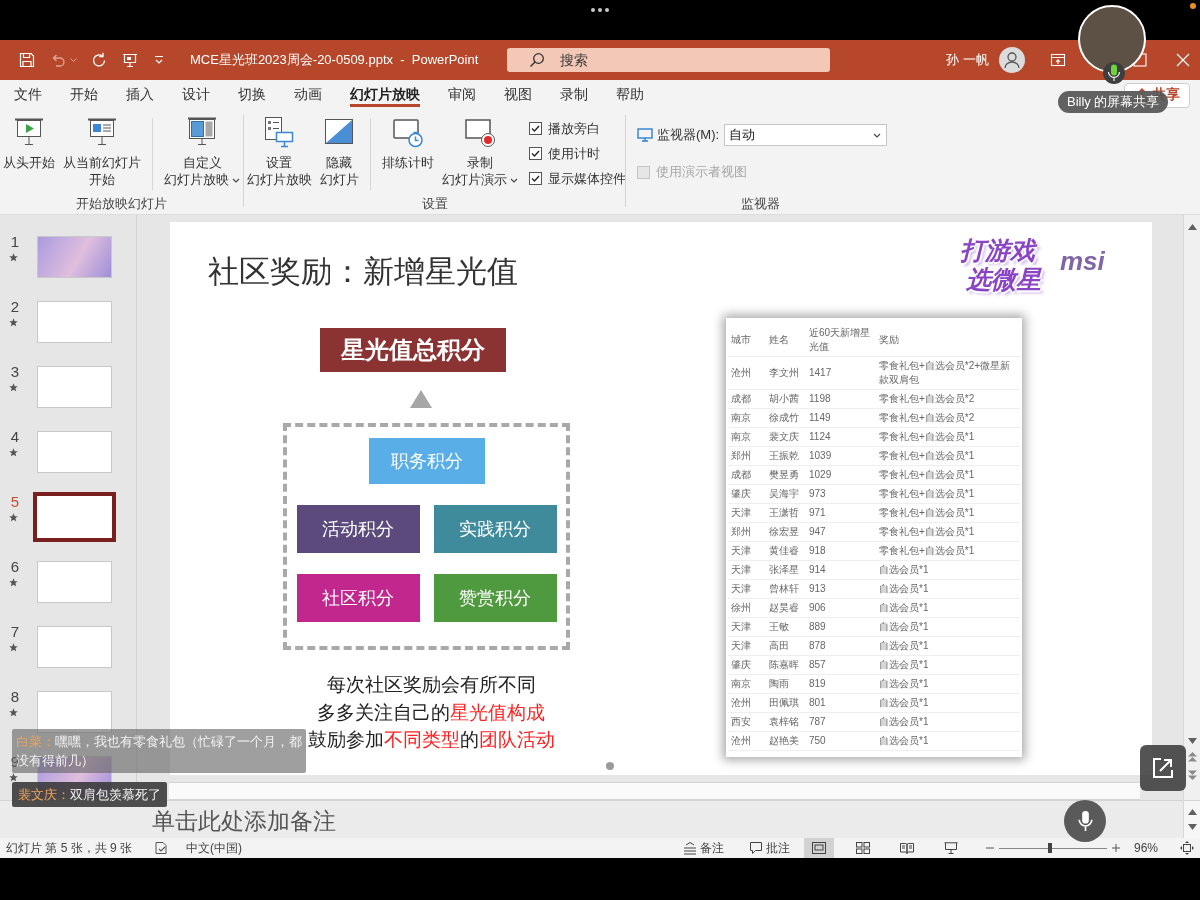 The height and width of the screenshot is (900, 1200). I want to click on points-category-box: 赞赏积分, so click(495, 598).